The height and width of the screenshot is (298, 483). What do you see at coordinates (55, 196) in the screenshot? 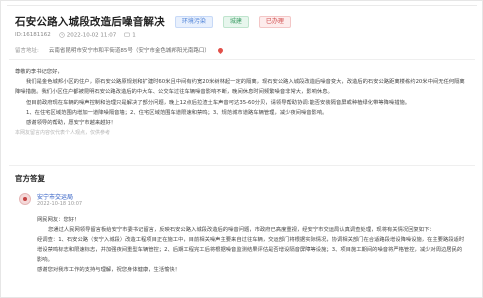
I see `replier-name: 安宁市交运局` at bounding box center [55, 196].